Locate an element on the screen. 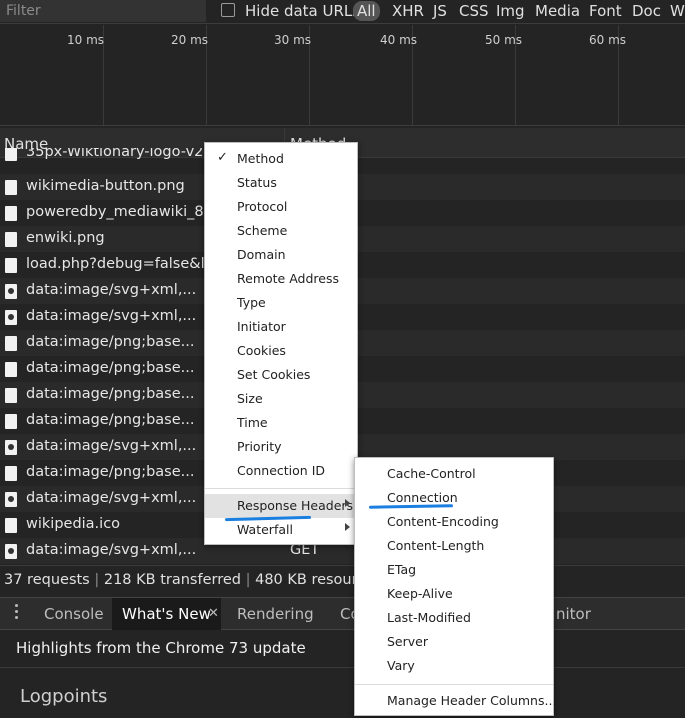 The height and width of the screenshot is (718, 685). menu-item-label: Priority is located at coordinates (259, 446).